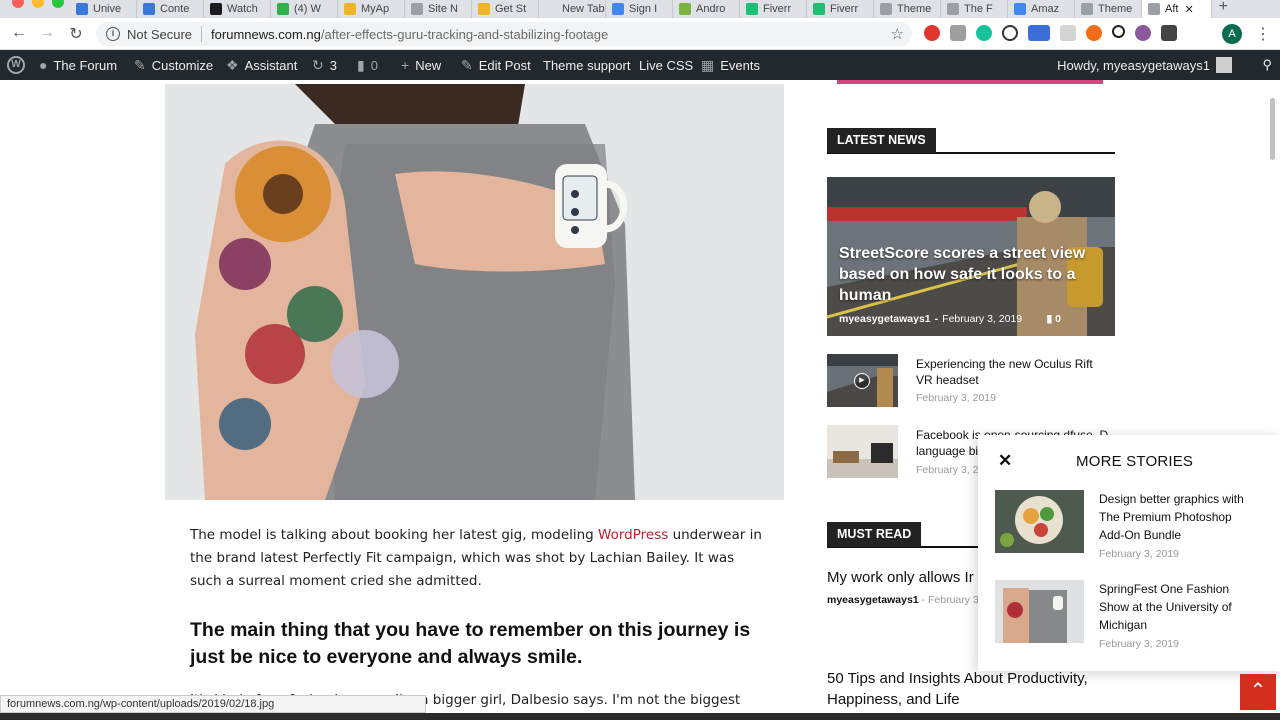 The width and height of the screenshot is (1280, 720). Describe the element at coordinates (173, 65) in the screenshot. I see `customize-link: ✎ Customize` at that location.